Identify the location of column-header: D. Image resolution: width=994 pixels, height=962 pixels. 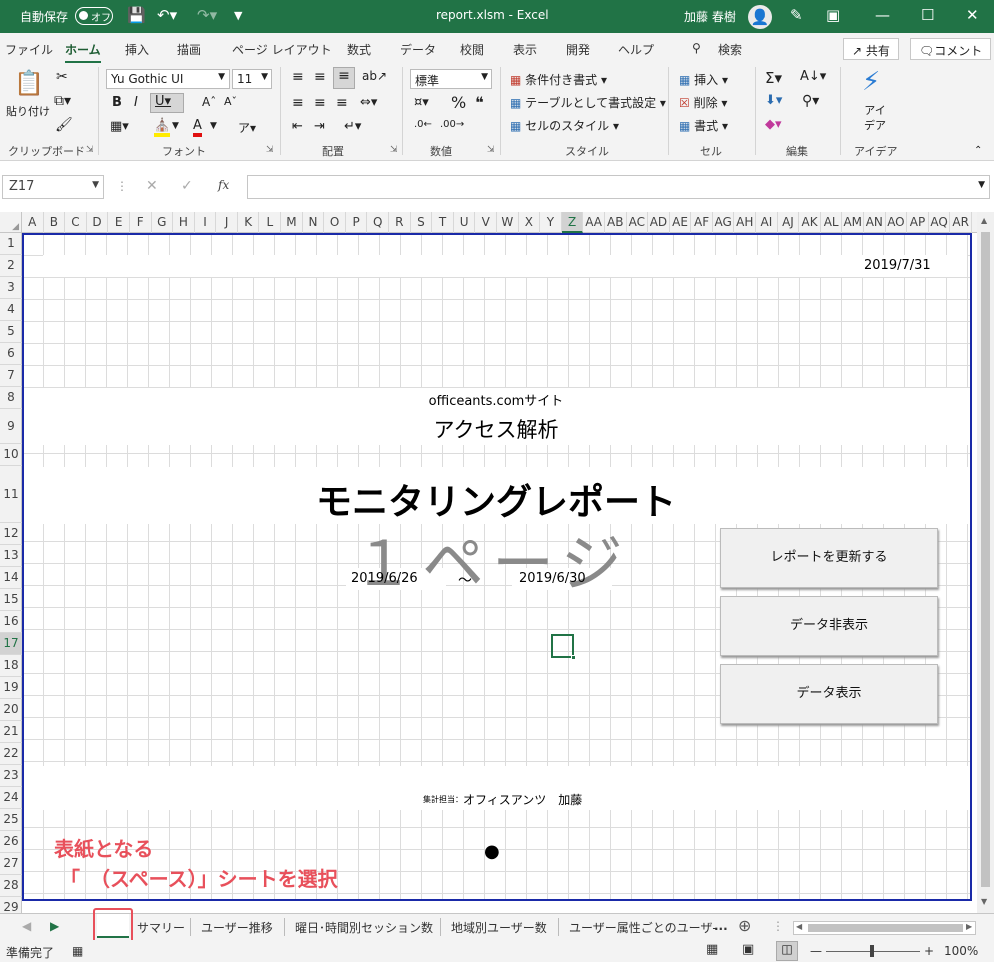
(98, 222).